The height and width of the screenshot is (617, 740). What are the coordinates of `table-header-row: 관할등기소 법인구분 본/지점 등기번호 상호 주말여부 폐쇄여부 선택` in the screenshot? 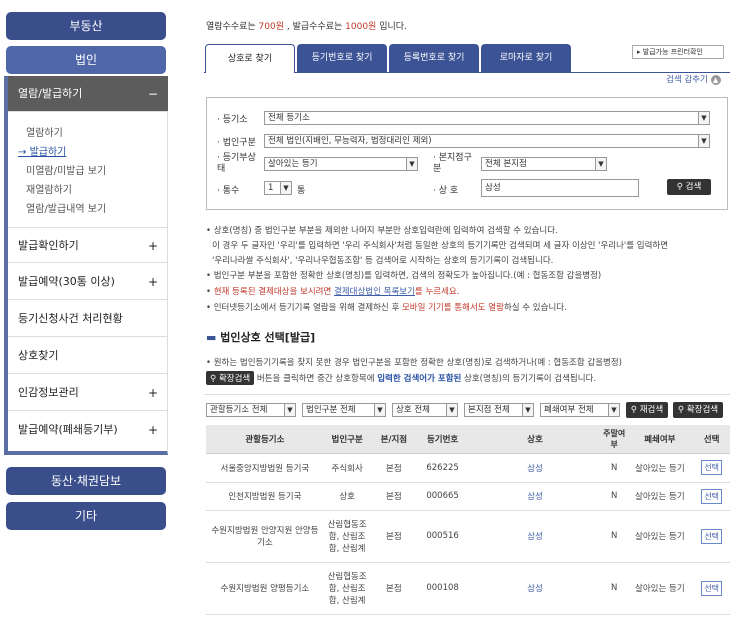 It's located at (468, 439).